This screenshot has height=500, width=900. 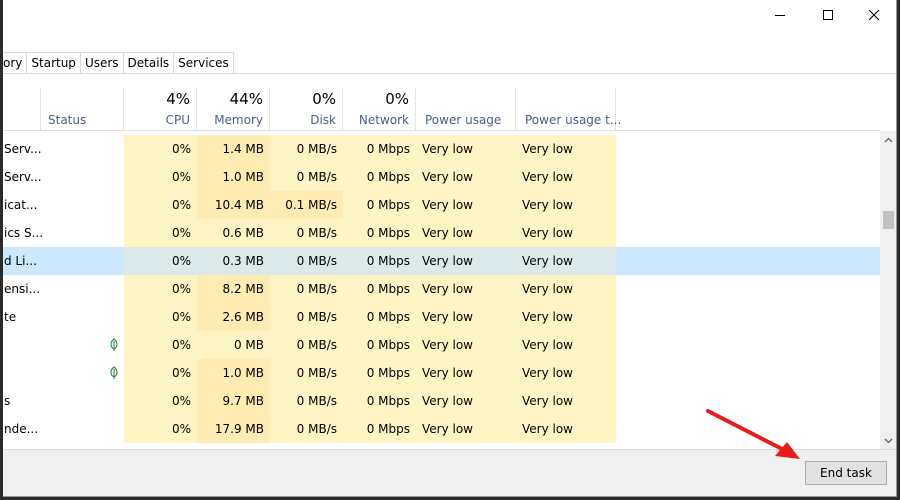 I want to click on tab-users: Users, so click(x=101, y=63).